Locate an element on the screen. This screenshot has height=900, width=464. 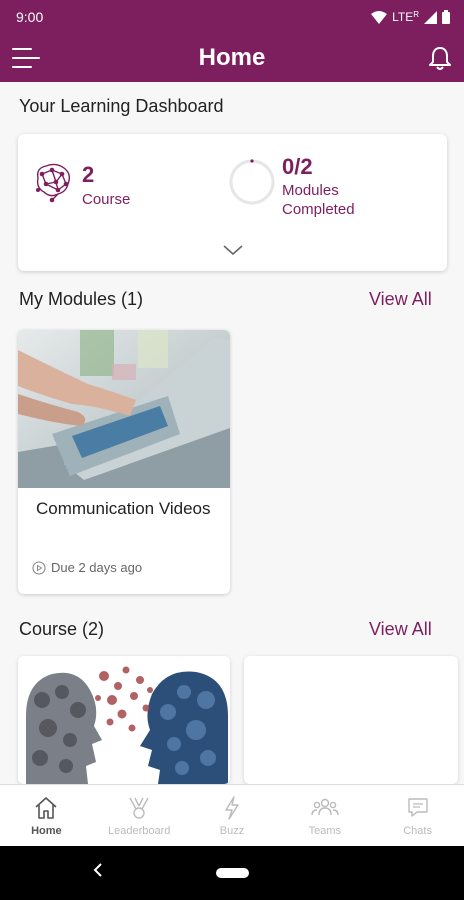
module-title: Communication Videos is located at coordinates (123, 508).